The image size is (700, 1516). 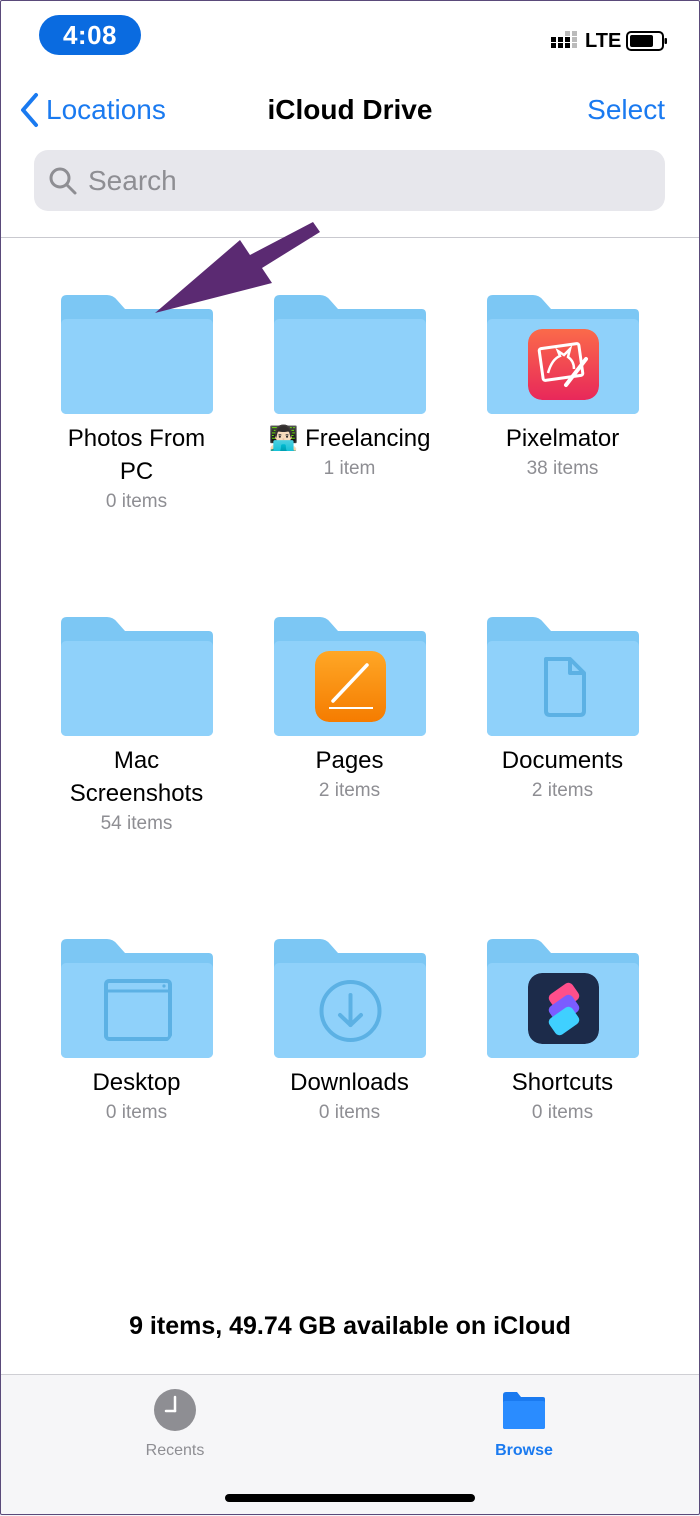 What do you see at coordinates (350, 686) in the screenshot?
I see `pages-app-icon` at bounding box center [350, 686].